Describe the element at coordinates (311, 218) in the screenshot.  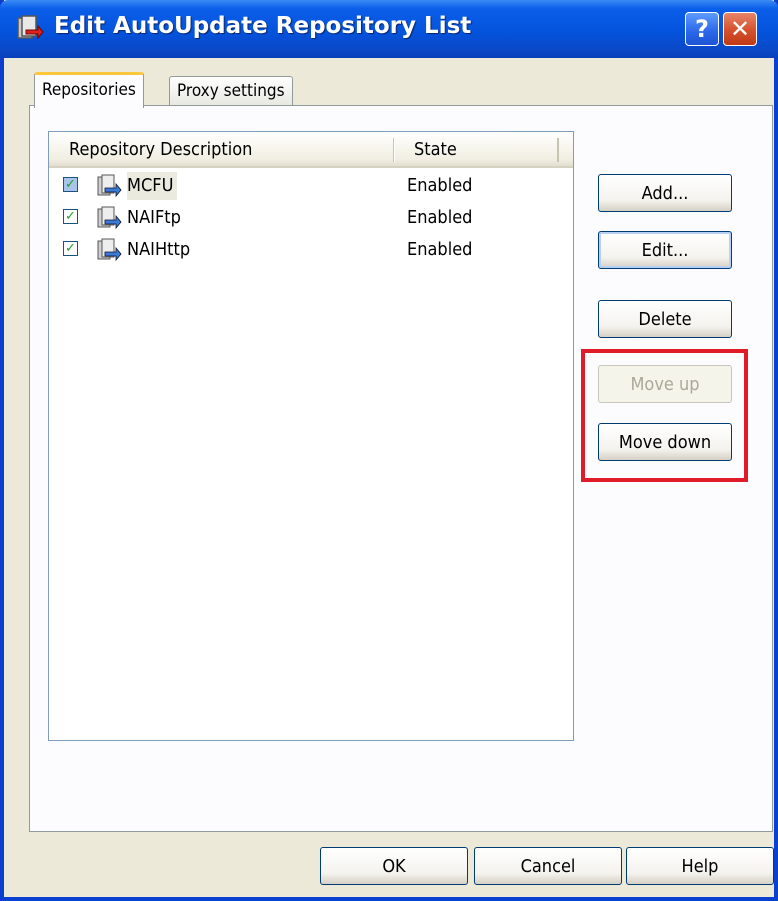
I see `list-item: ✓ NAIFtp Enabled` at that location.